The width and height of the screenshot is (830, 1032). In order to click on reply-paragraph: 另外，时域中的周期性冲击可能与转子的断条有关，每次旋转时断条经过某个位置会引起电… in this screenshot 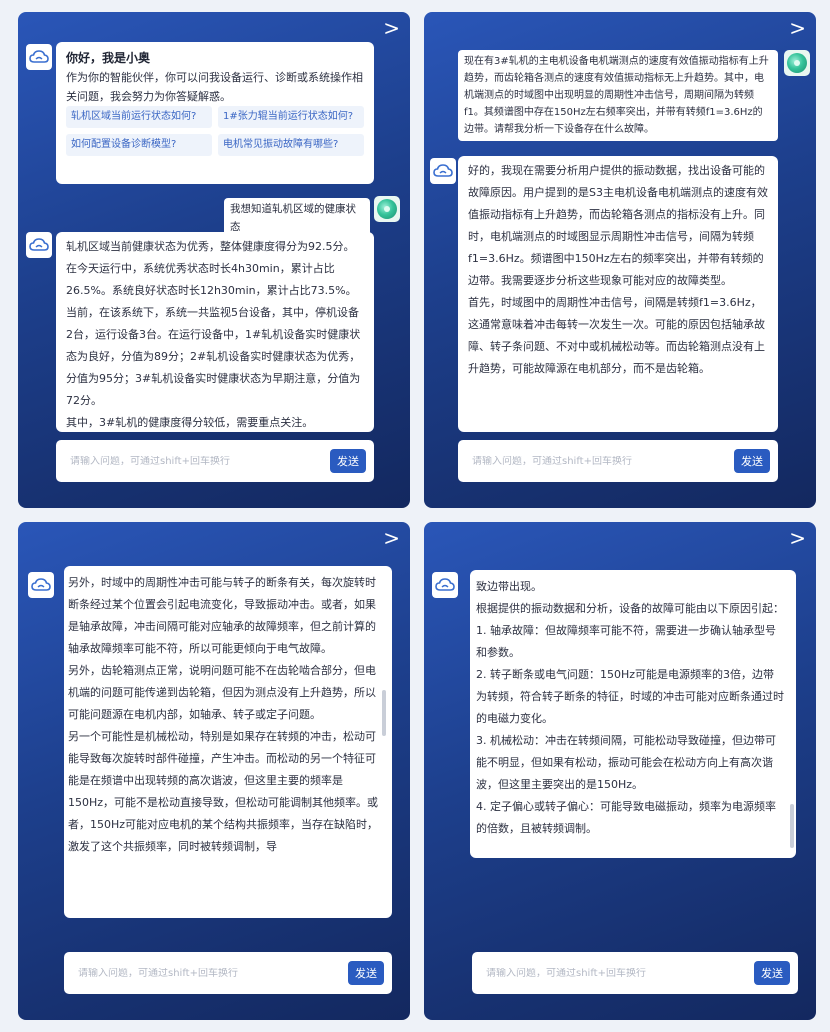, I will do `click(222, 615)`.